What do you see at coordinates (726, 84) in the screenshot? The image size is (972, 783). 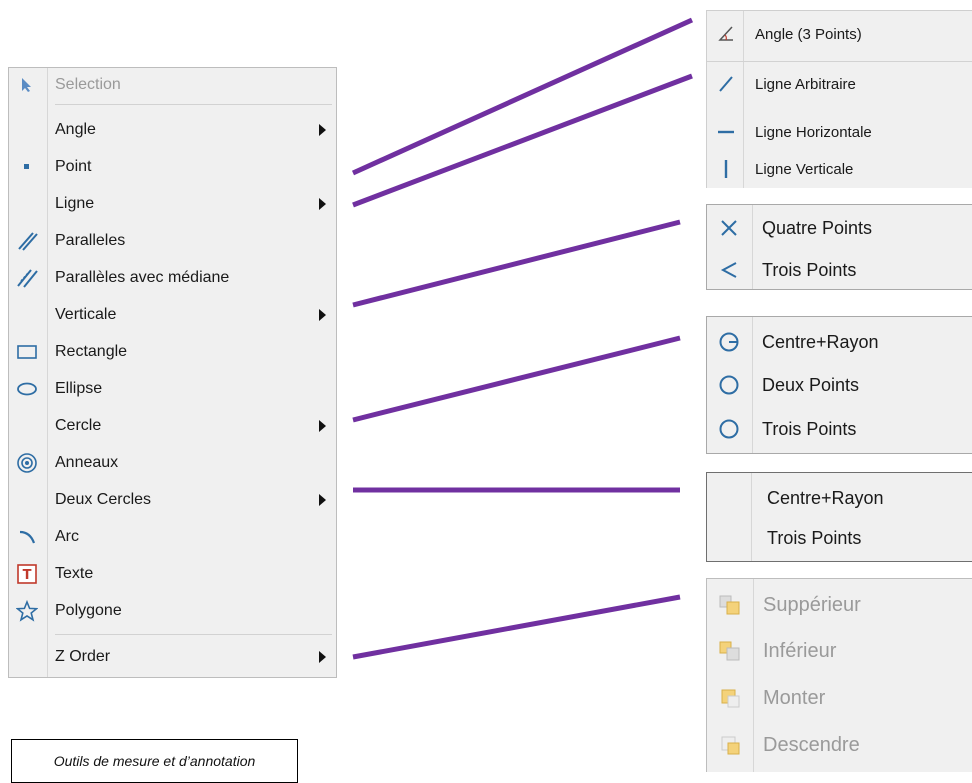 I see `diagonal-line-icon` at bounding box center [726, 84].